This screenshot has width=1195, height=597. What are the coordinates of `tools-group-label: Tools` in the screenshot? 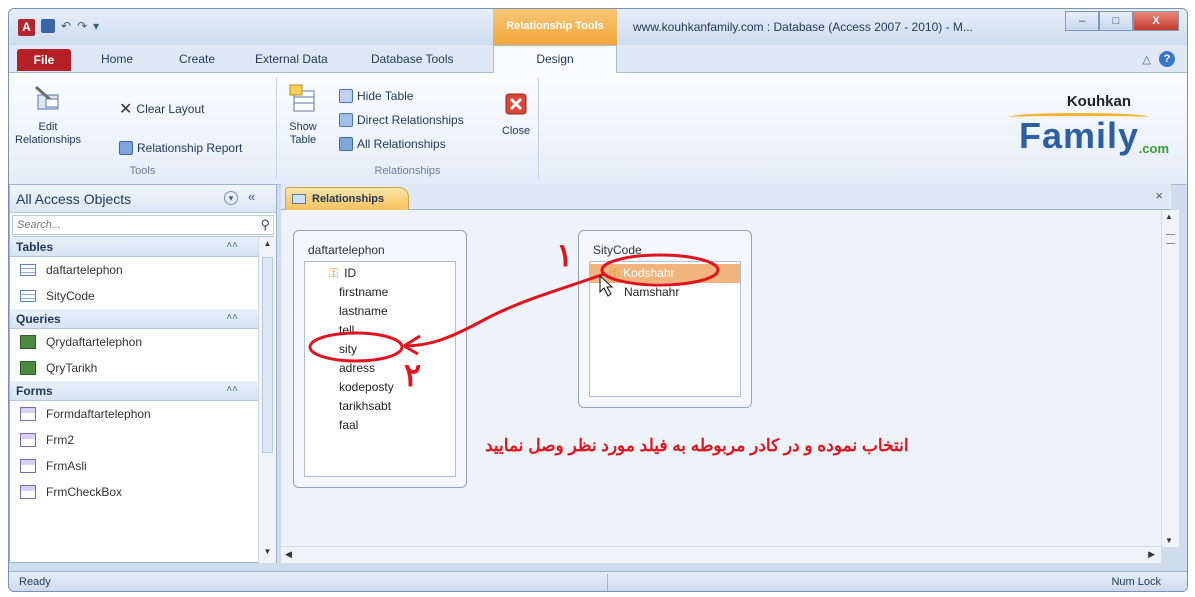 It's located at (142, 171).